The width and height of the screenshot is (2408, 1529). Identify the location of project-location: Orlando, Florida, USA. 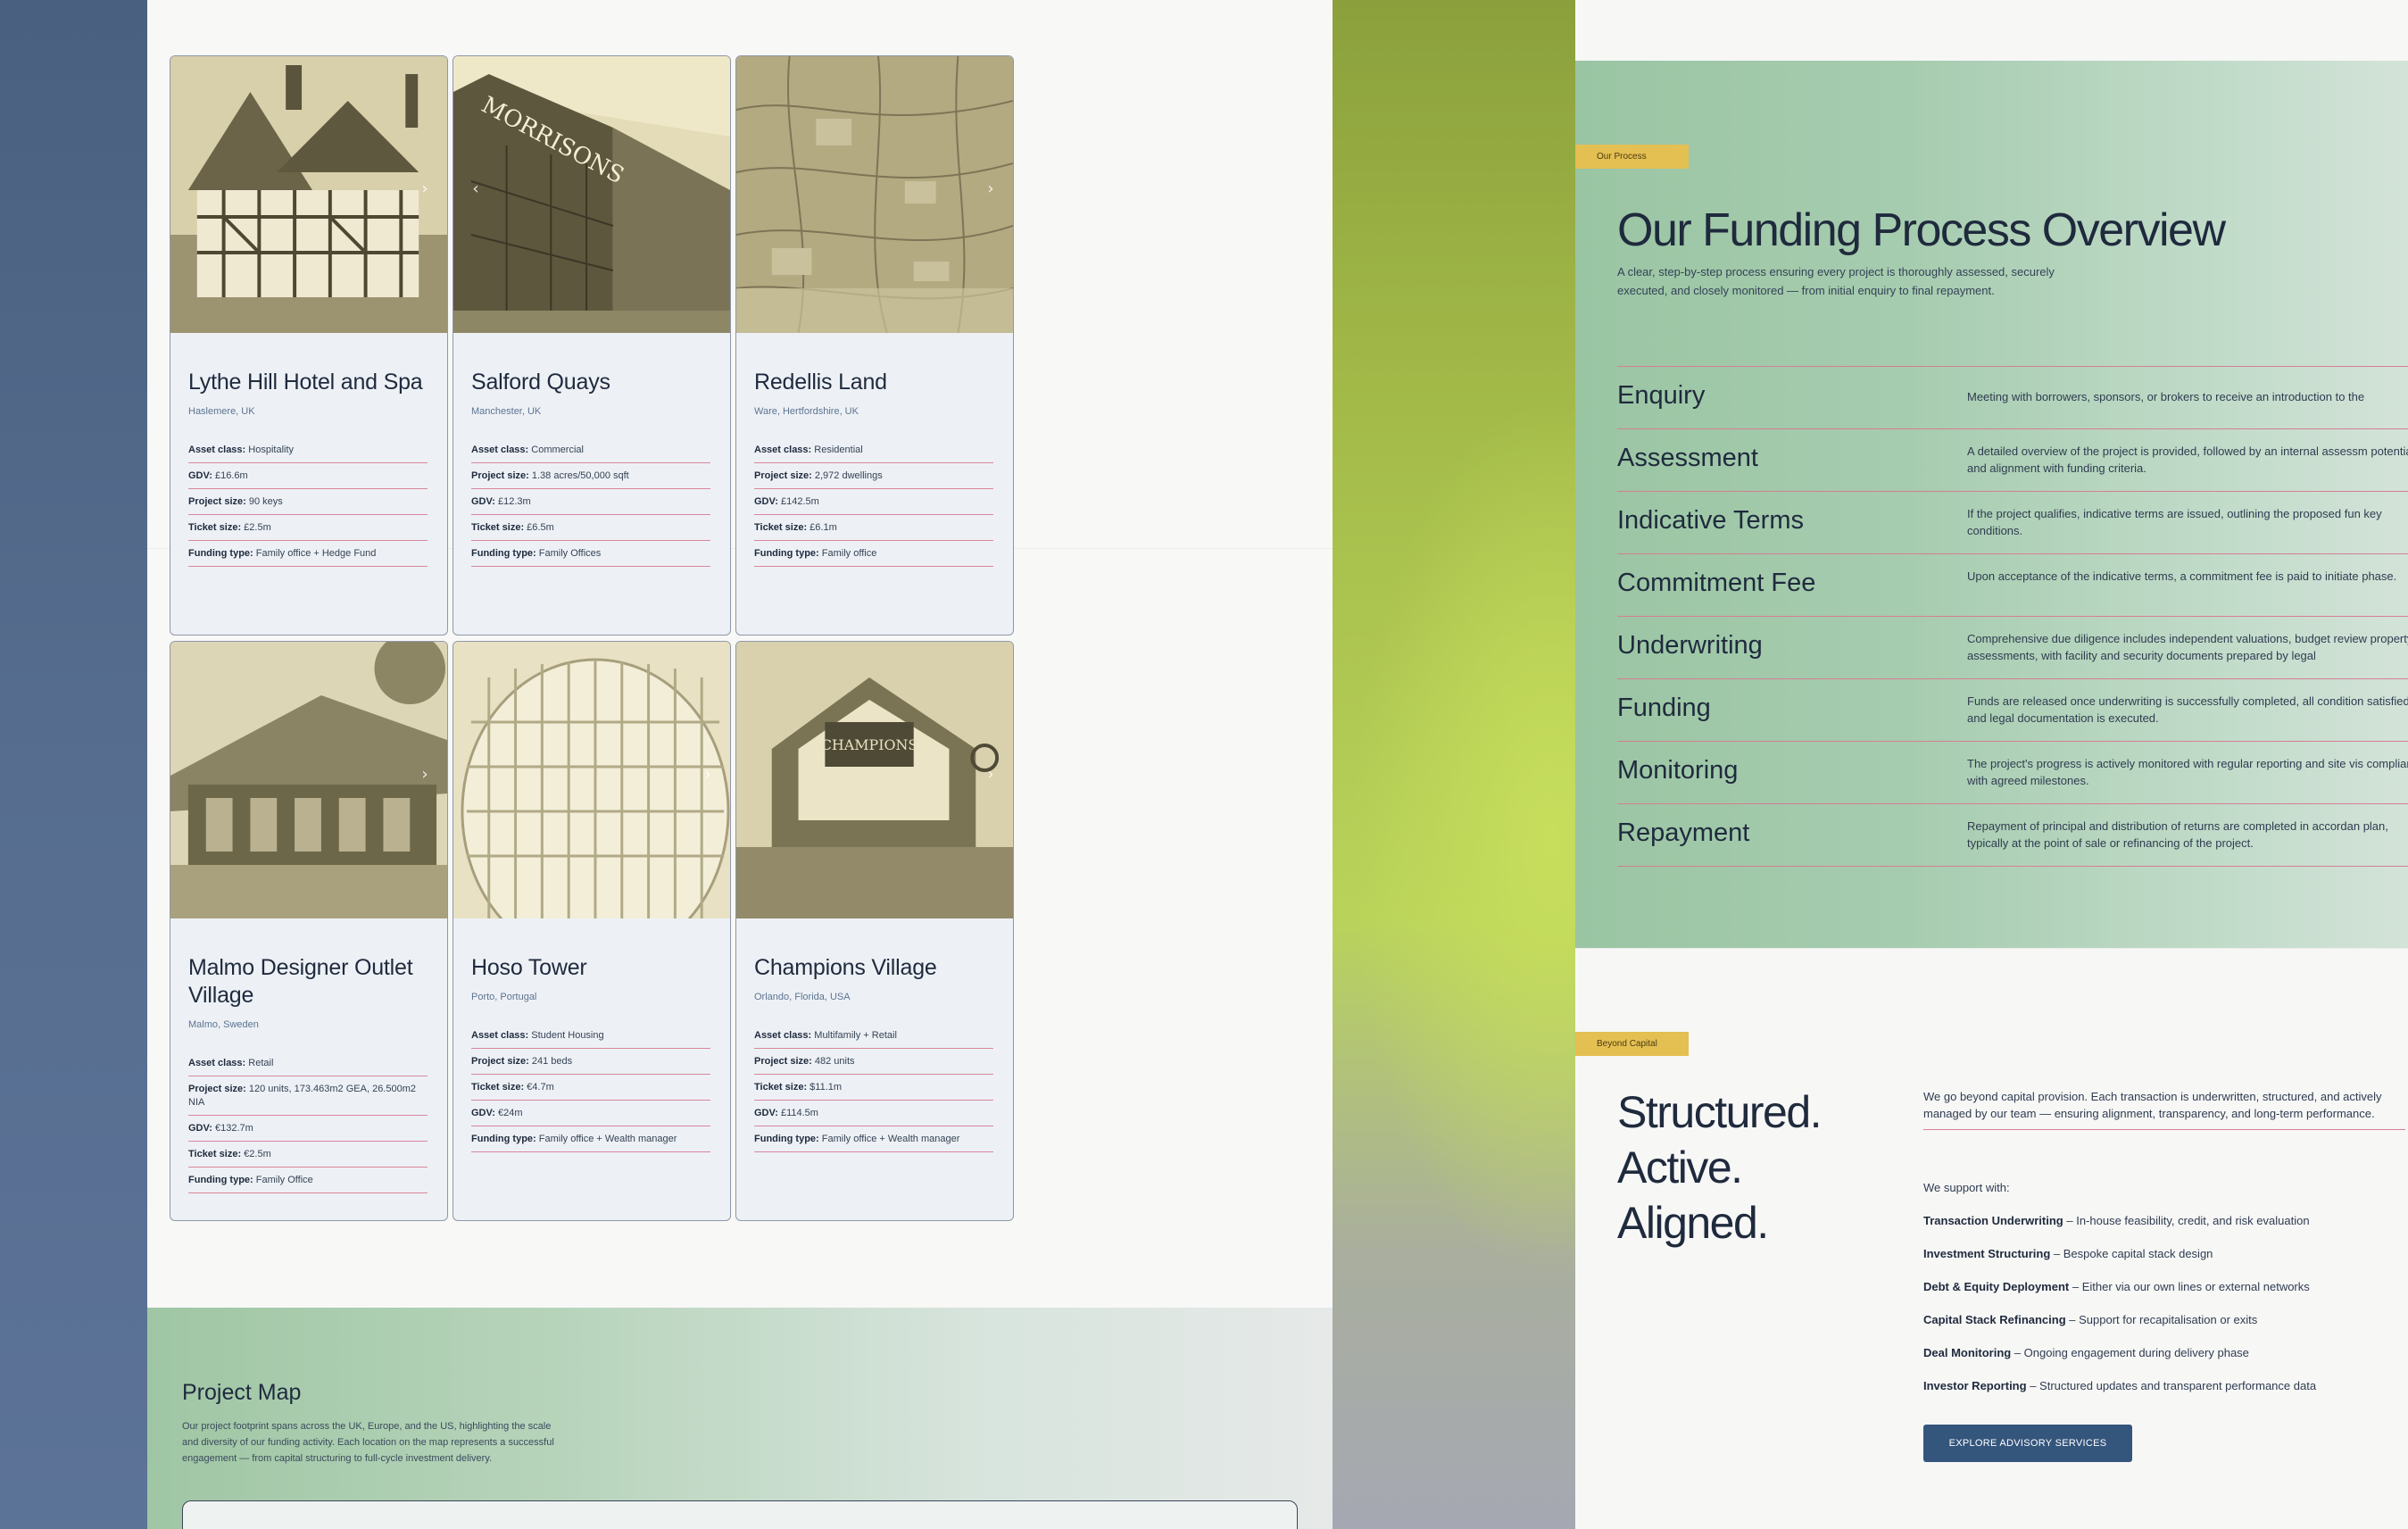
(802, 997).